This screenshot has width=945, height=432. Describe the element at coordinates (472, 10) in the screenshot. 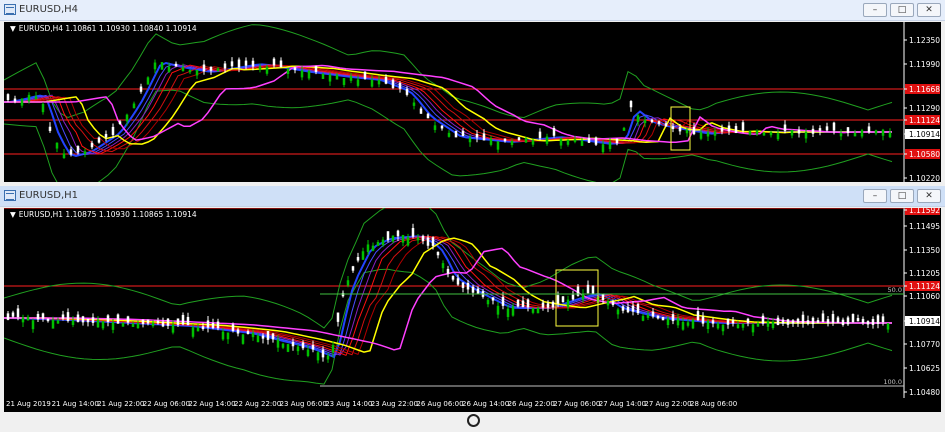

I see `window-titlebar: EURUSD,H4 – □ ✕` at that location.